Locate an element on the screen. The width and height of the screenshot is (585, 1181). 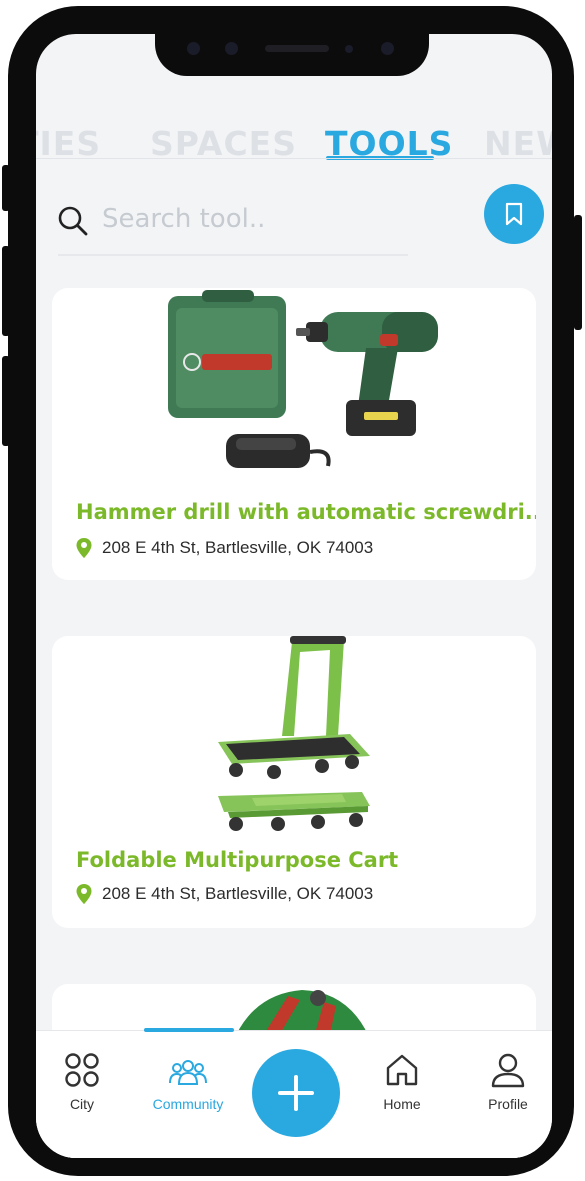
city-icon is located at coordinates (82, 1070).